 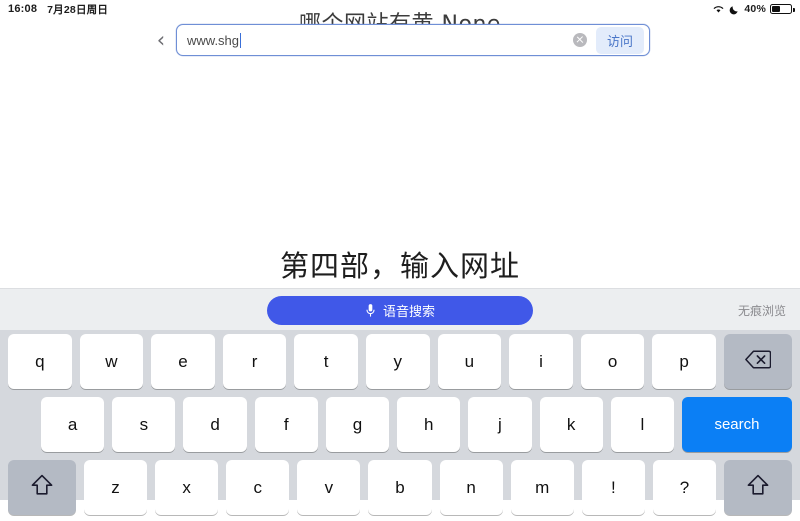 I want to click on browser-address-bar: ‹ www.shg 访问, so click(x=400, y=40).